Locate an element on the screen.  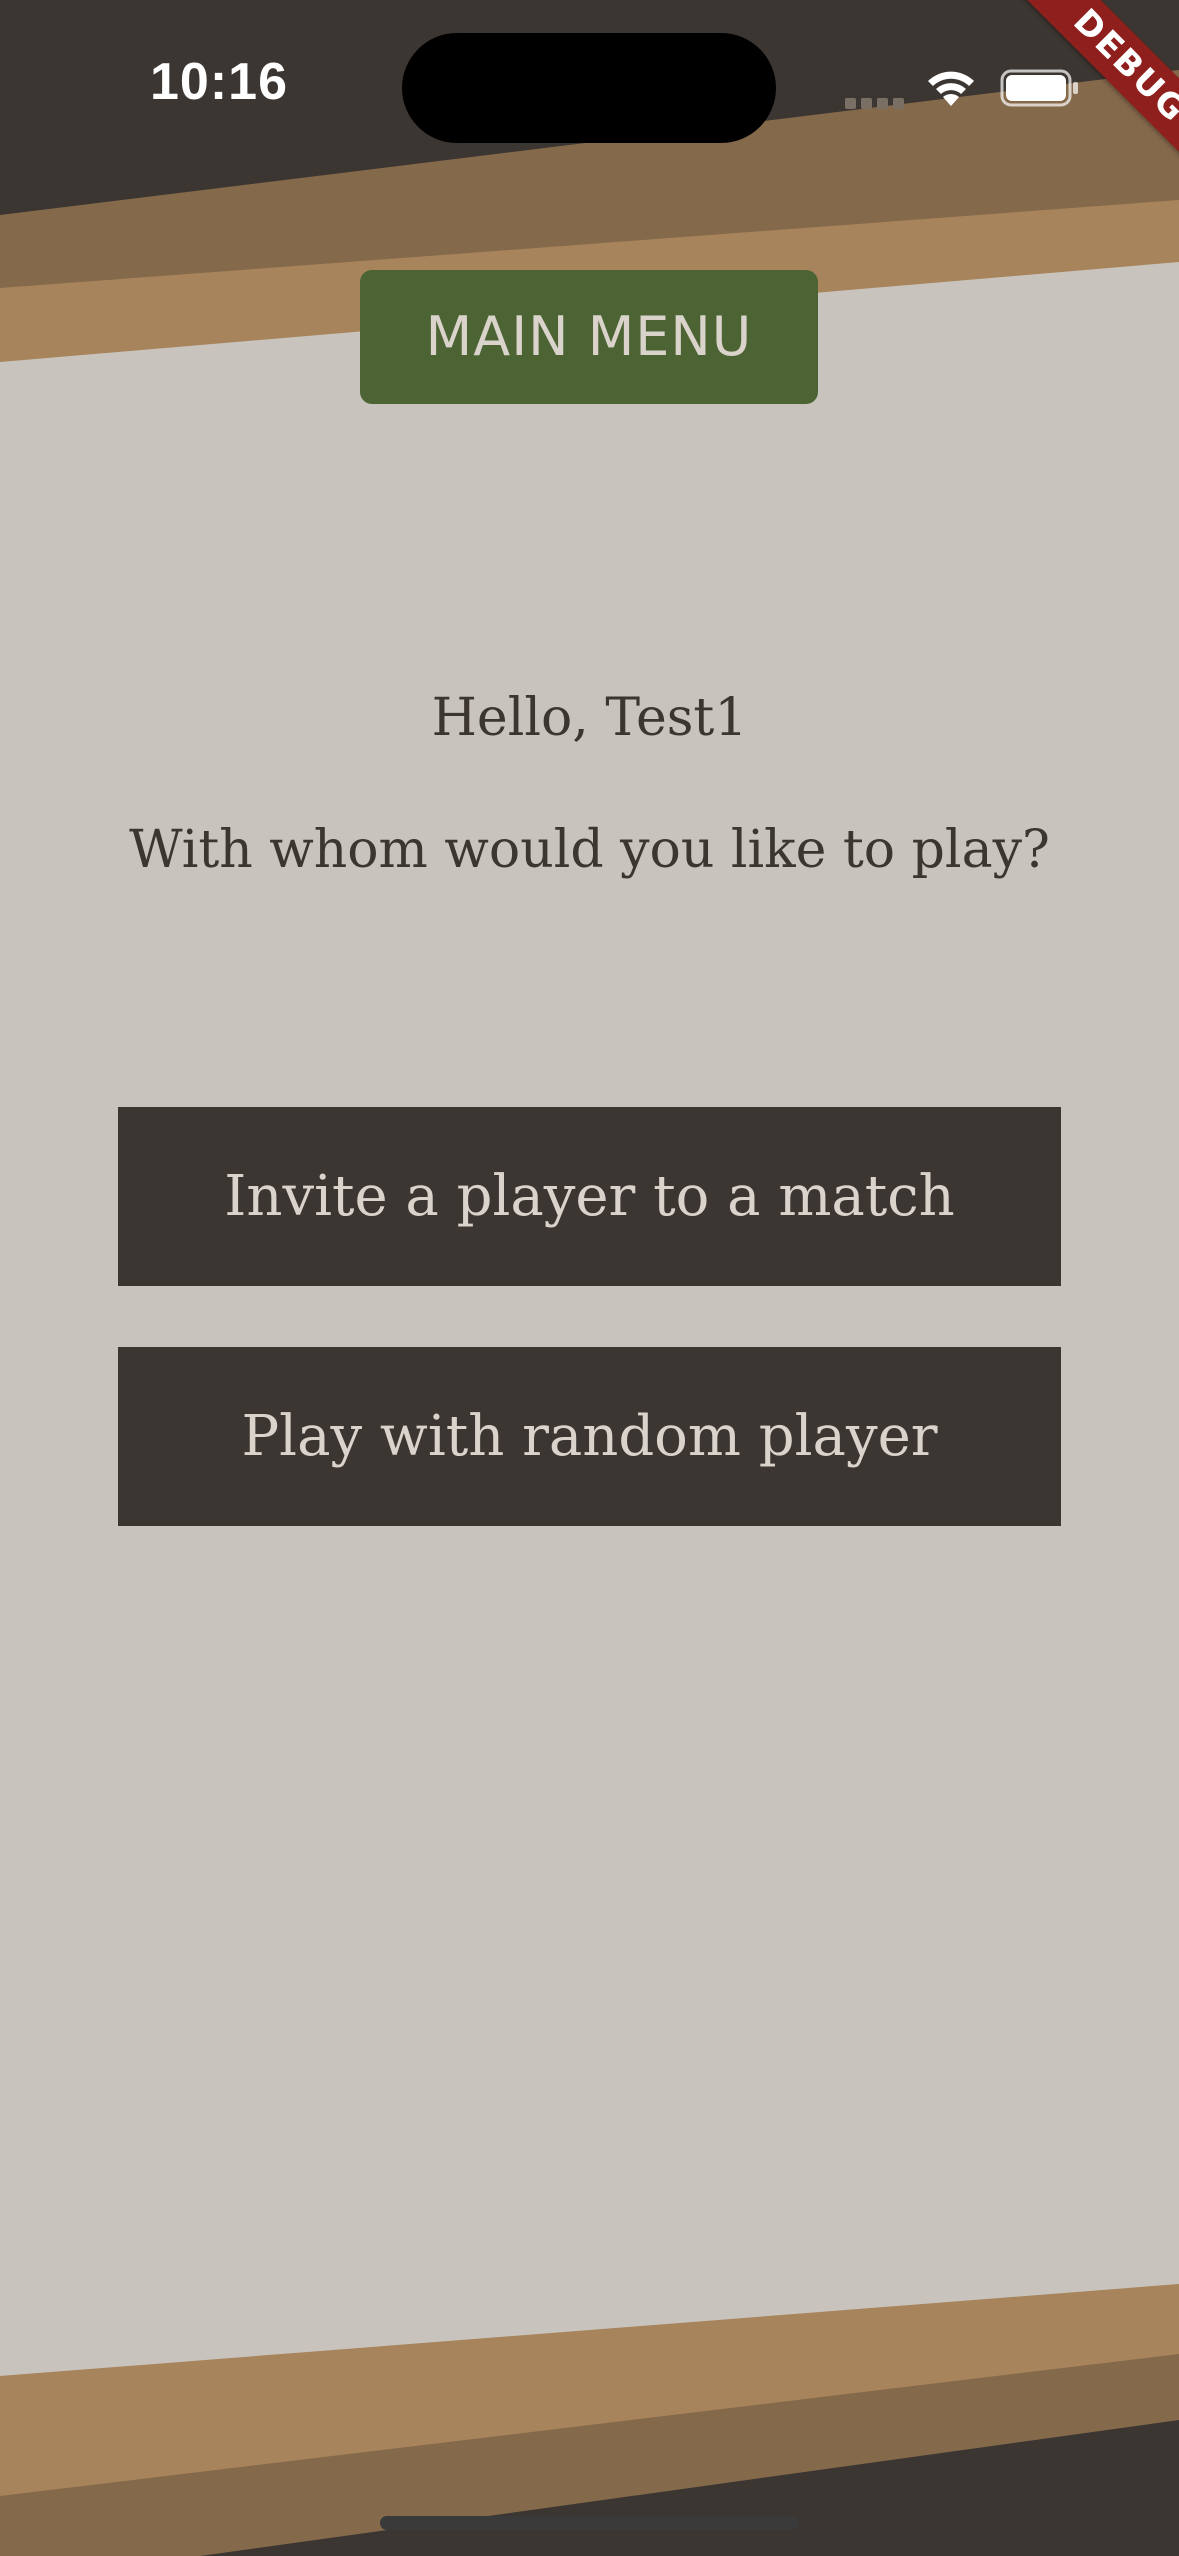
random-player-button: Play with random player is located at coordinates (589, 1436).